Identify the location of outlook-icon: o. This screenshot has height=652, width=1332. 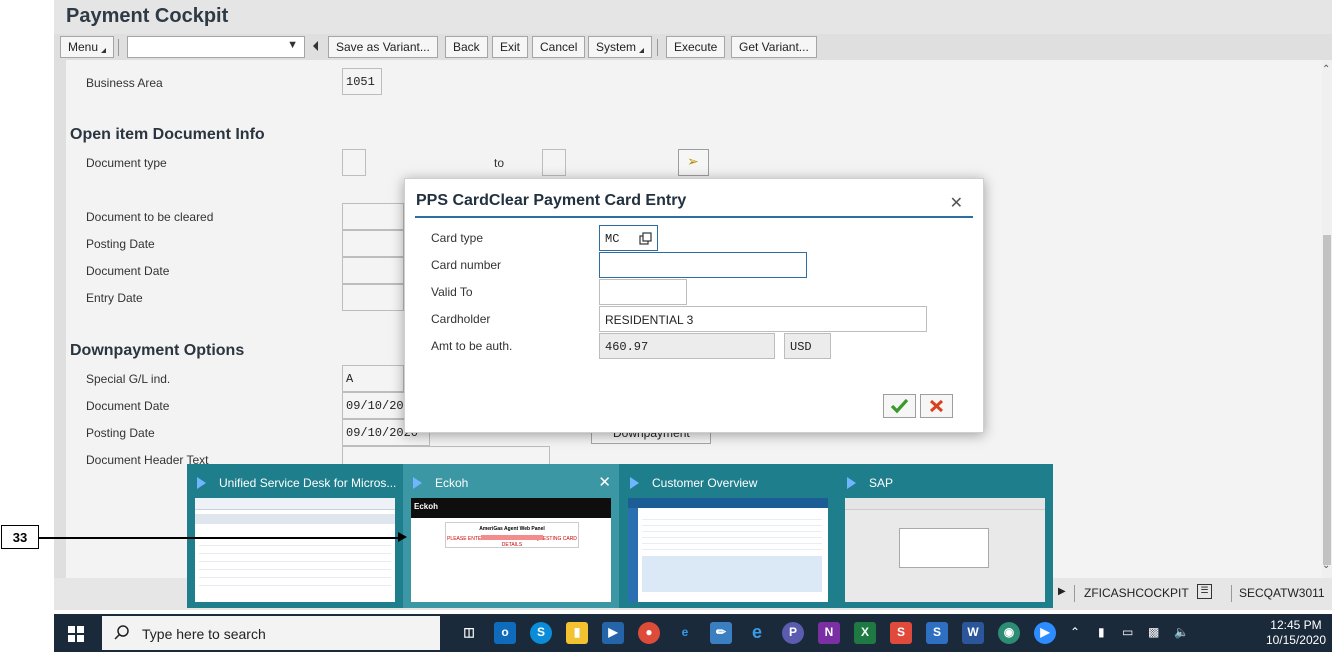
(505, 633).